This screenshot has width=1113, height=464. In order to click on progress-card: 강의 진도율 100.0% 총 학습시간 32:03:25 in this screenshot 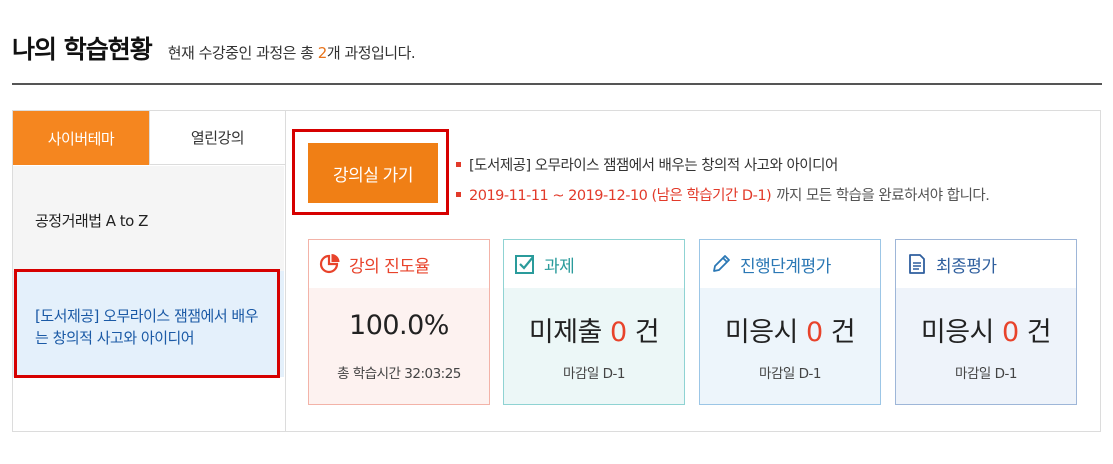, I will do `click(399, 322)`.